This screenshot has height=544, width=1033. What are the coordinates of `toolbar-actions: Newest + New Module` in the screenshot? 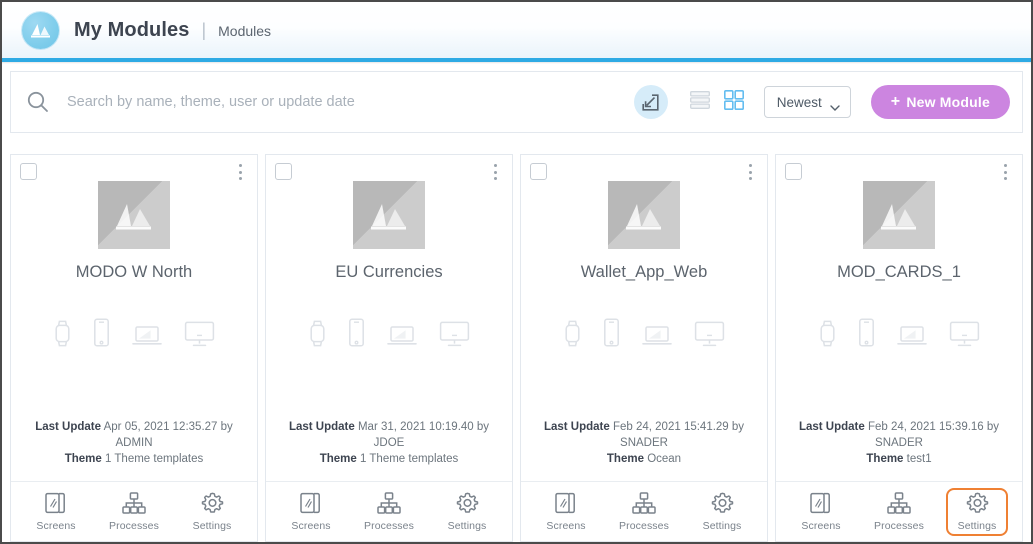 It's located at (827, 102).